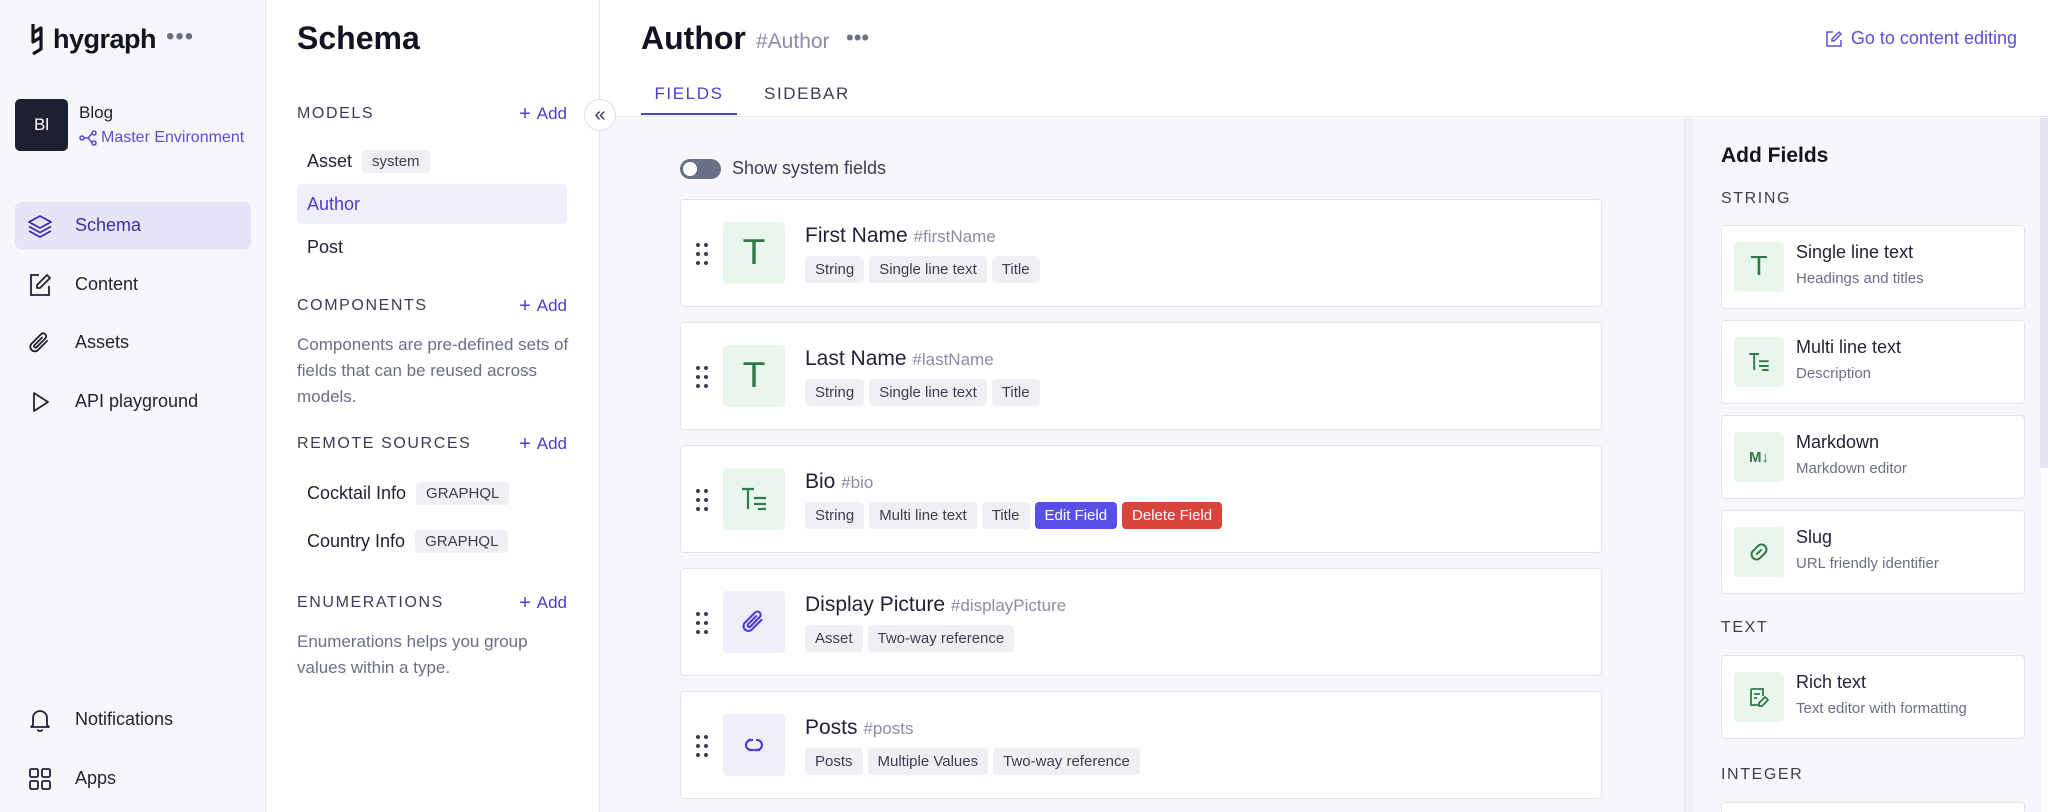 This screenshot has height=812, width=2048. I want to click on nav-item-api-playground: API playground, so click(133, 401).